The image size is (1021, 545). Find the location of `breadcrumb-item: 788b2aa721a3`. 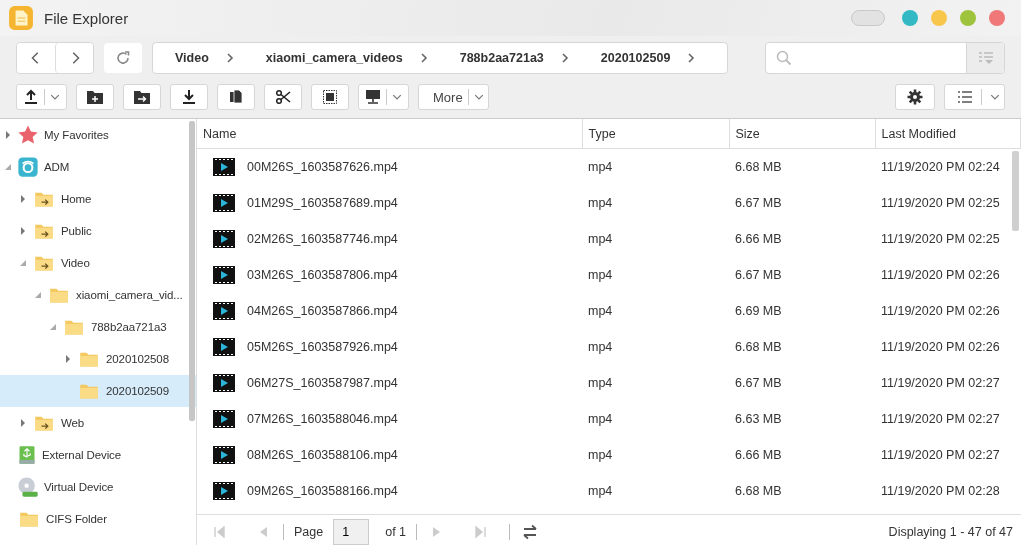

breadcrumb-item: 788b2aa721a3 is located at coordinates (501, 58).